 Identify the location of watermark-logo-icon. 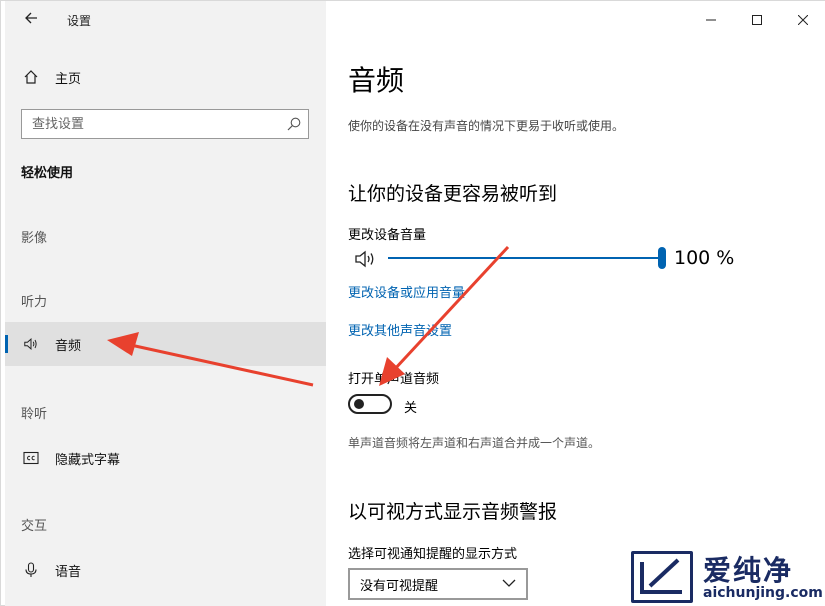
(662, 577).